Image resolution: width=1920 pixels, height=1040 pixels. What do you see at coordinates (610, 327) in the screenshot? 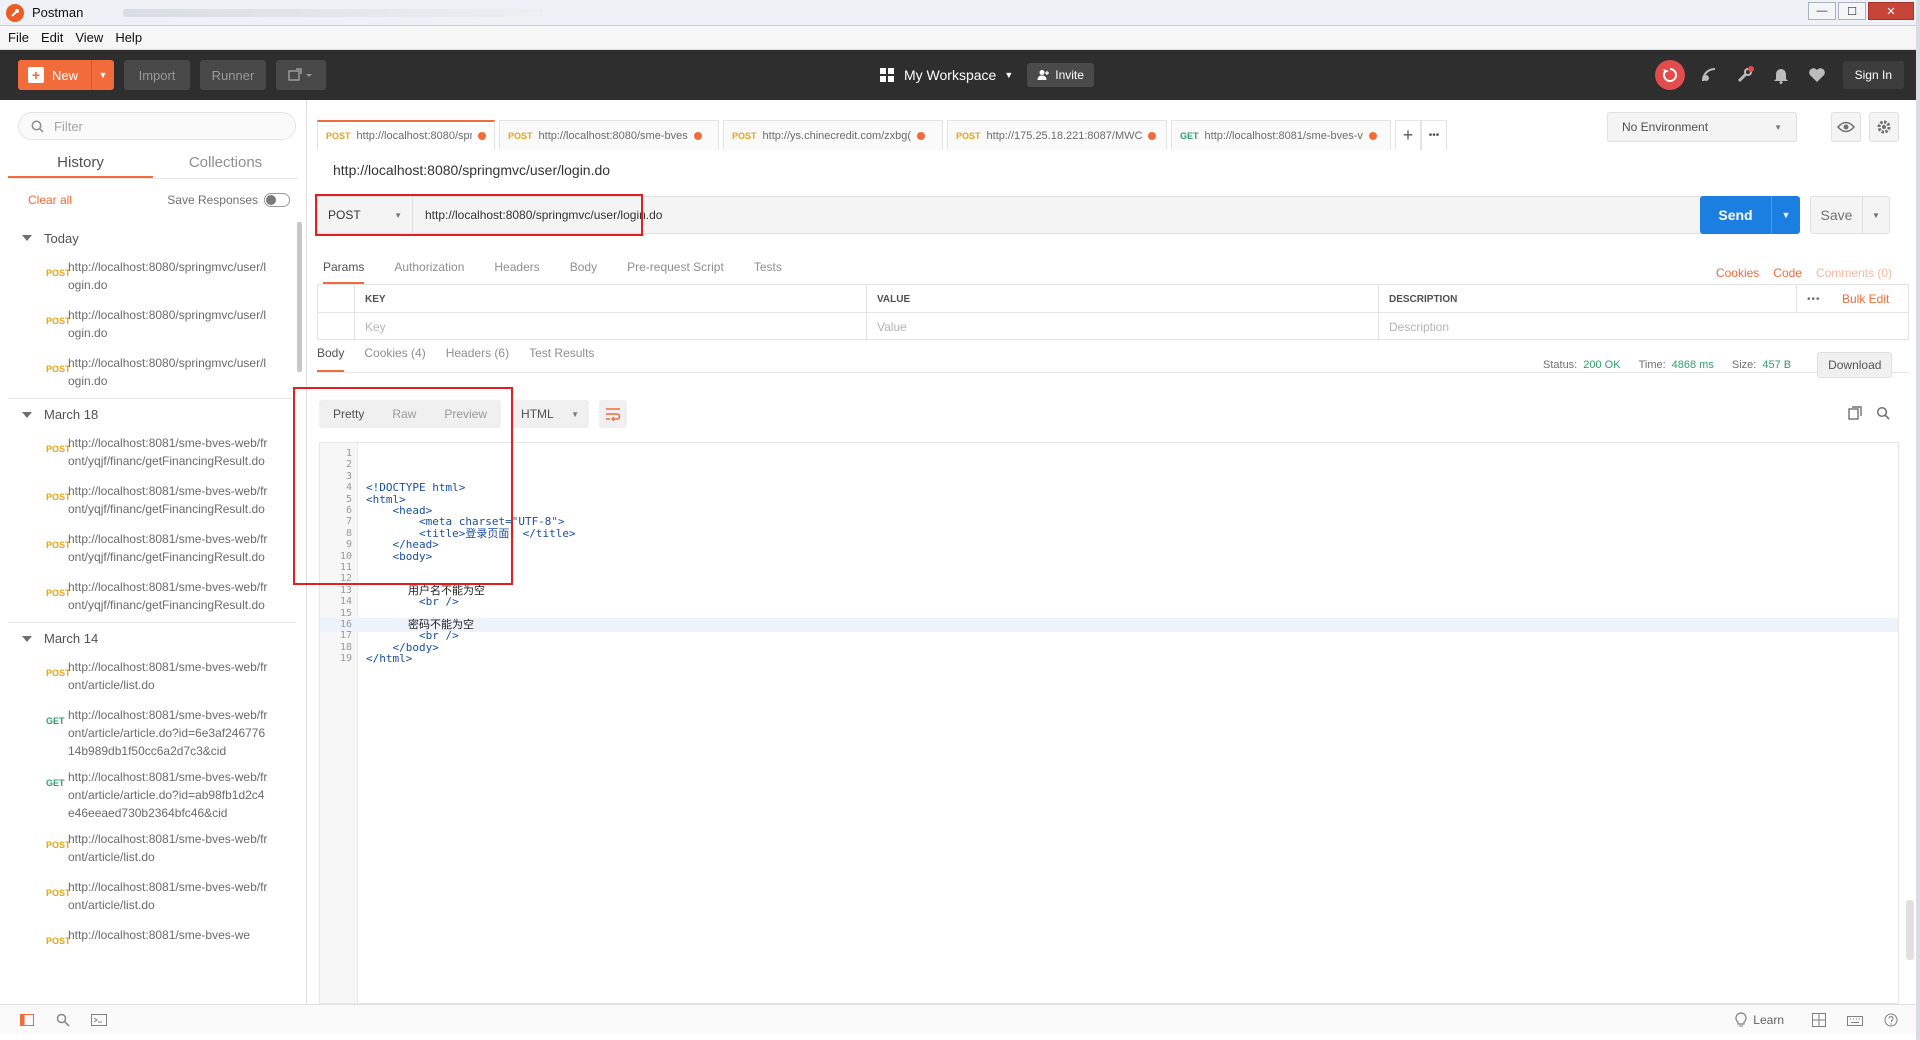
I see `key-input: Key` at bounding box center [610, 327].